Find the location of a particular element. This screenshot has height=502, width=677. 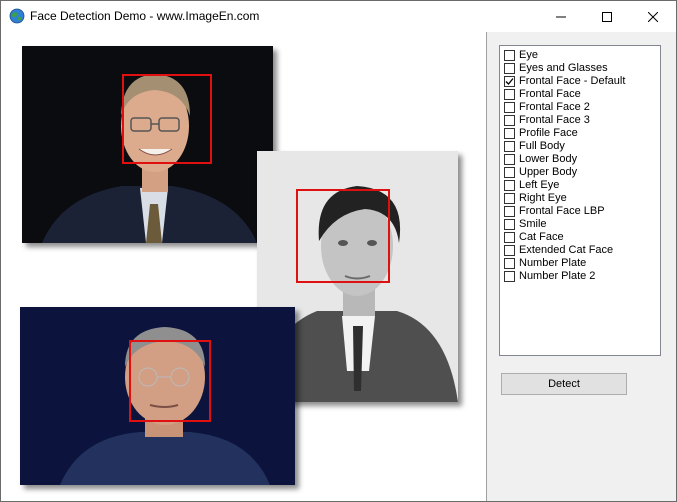

maximize-button is located at coordinates (607, 16).